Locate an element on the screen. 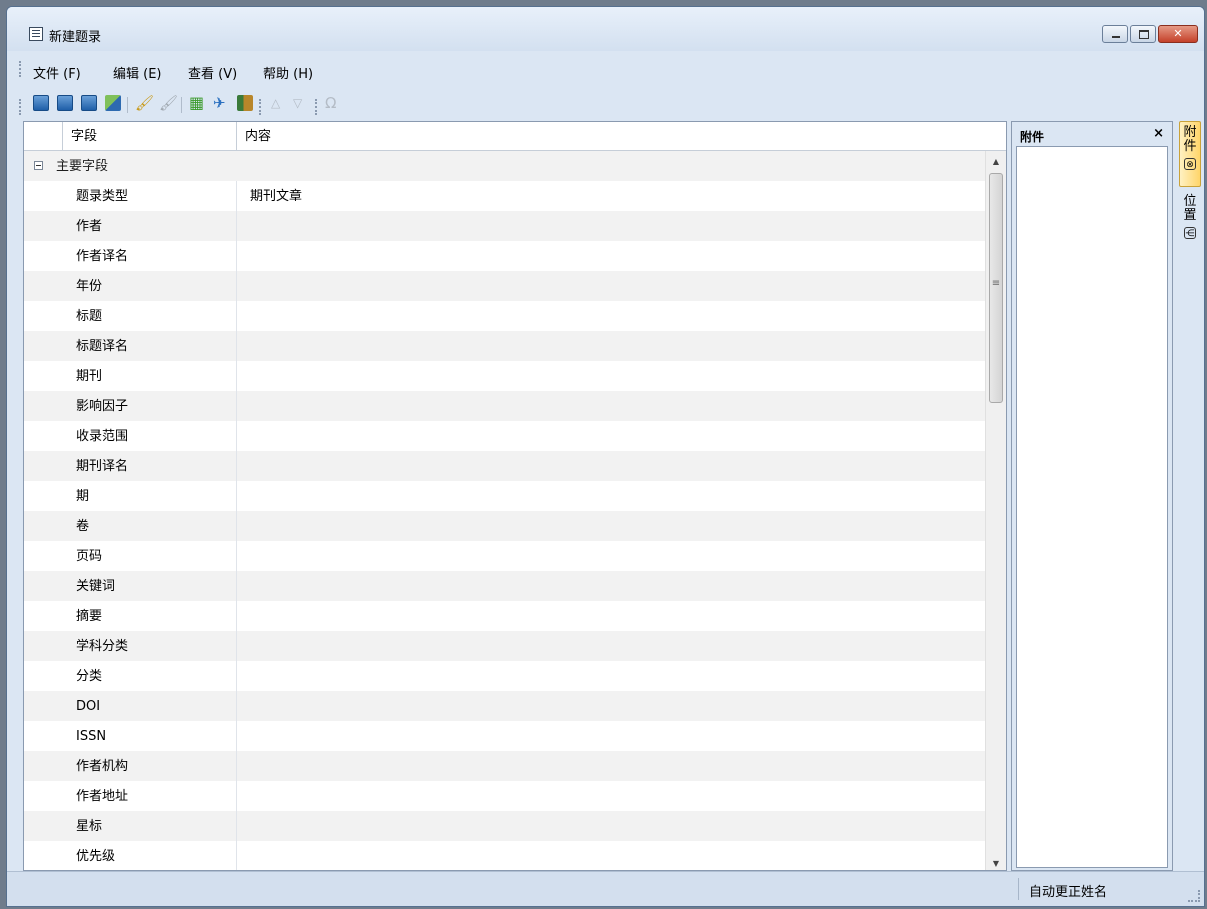 Image resolution: width=1207 pixels, height=909 pixels. field-name: 页码 is located at coordinates (89, 556).